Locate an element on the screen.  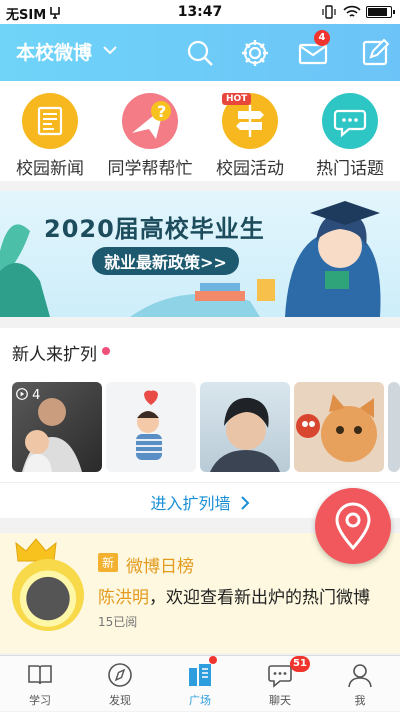
section-title: 新人来扩列 is located at coordinates (54, 355).